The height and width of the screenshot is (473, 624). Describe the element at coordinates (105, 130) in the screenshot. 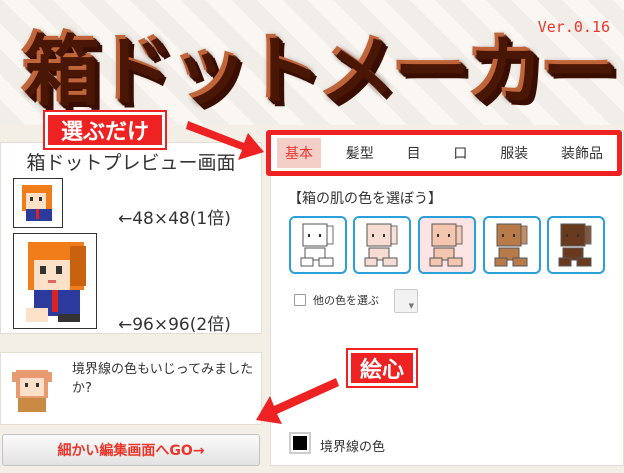

I see `annotation-select-only: 選ぶだけ` at that location.